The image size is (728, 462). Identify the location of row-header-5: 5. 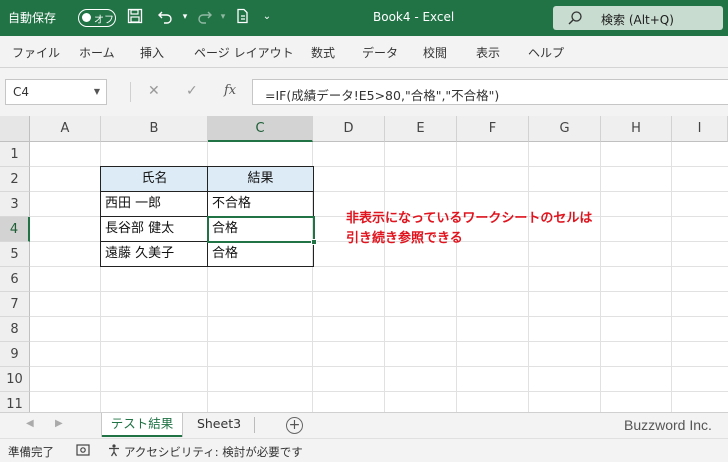
(15, 254).